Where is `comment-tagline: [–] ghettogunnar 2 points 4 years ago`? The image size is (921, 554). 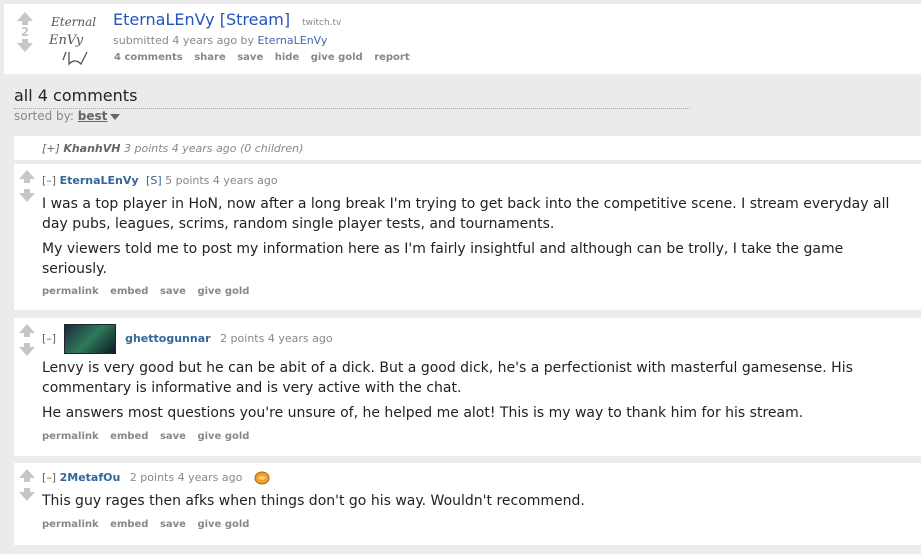
comment-tagline: [–] ghettogunnar 2 points 4 years ago is located at coordinates (187, 339).